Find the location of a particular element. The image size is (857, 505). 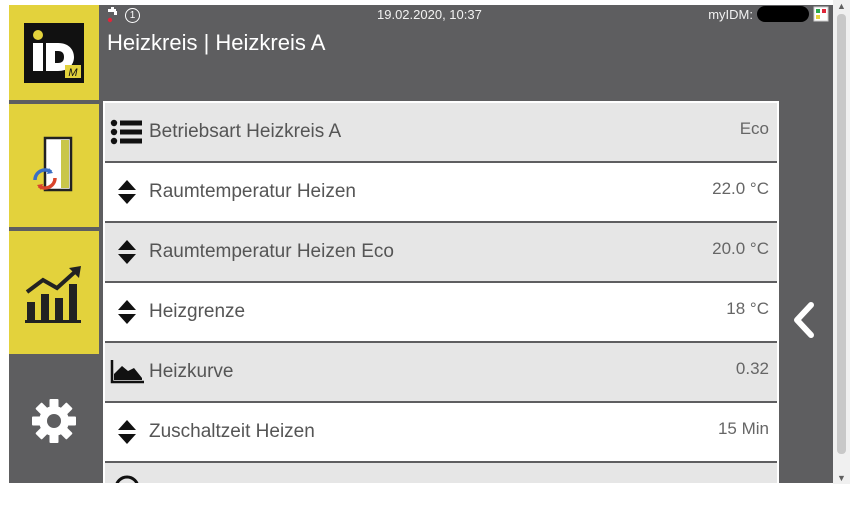

gear-icon is located at coordinates (54, 420).